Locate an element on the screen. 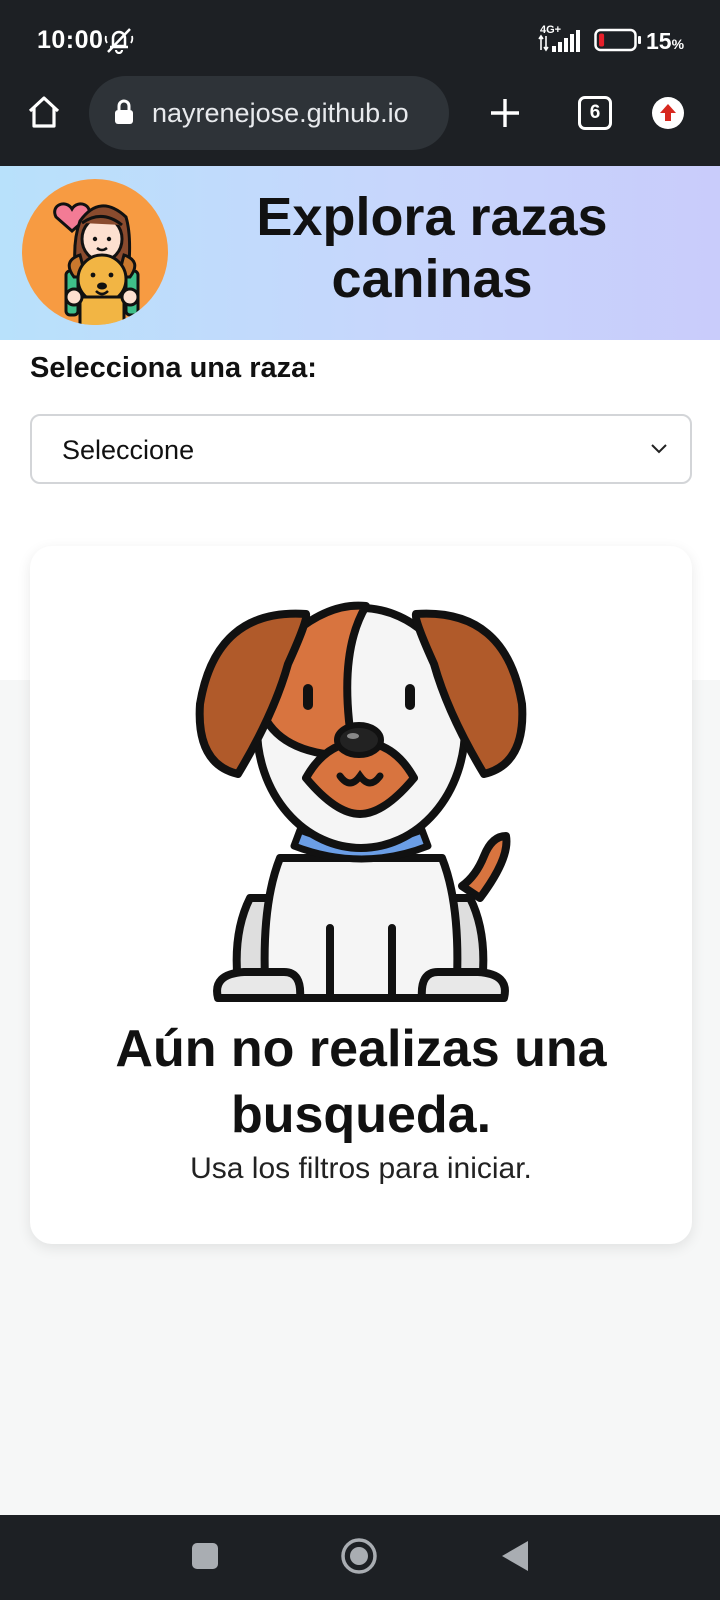 This screenshot has height=1600, width=720. girl-with-dog-icon is located at coordinates (96, 263).